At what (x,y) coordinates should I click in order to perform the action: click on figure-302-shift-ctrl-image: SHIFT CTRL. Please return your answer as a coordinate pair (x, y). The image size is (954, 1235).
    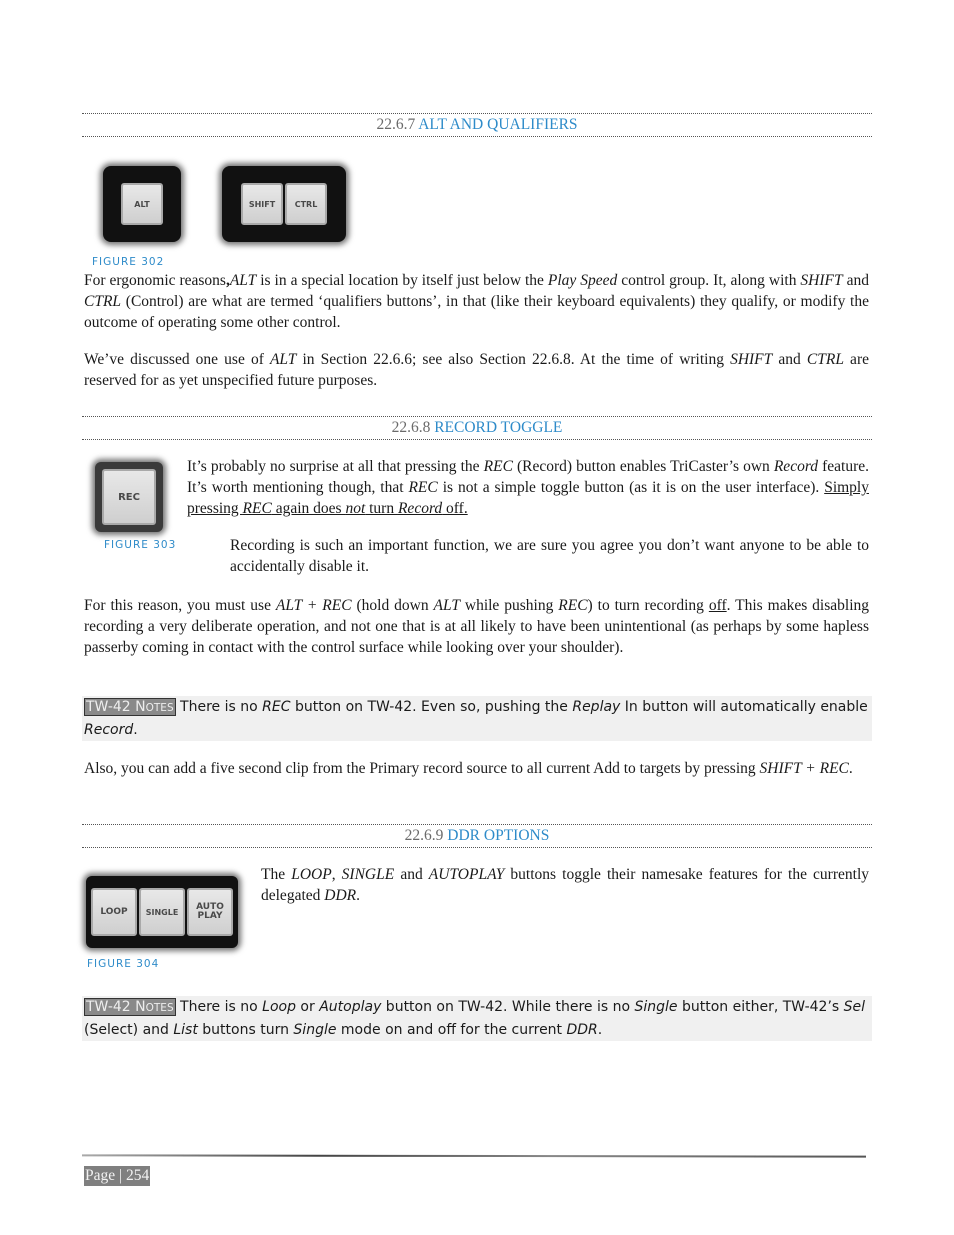
    Looking at the image, I should click on (284, 204).